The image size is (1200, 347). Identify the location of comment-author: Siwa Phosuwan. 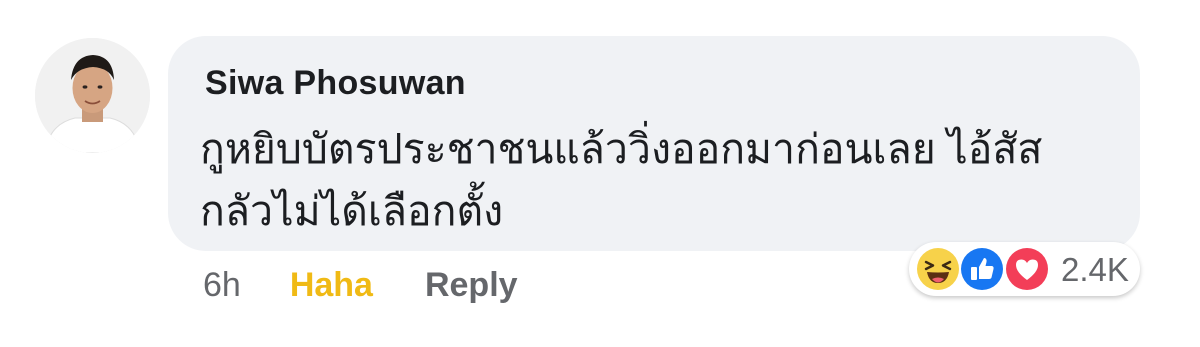
(335, 83).